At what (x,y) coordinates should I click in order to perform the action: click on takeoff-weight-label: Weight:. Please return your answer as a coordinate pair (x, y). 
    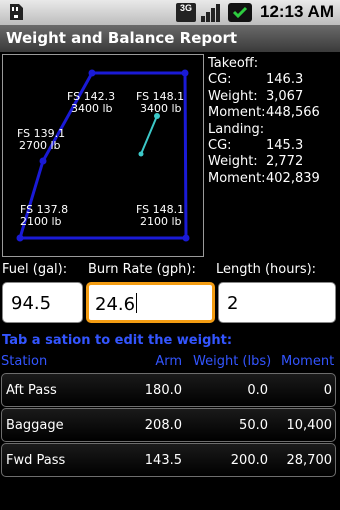
    Looking at the image, I should click on (233, 96).